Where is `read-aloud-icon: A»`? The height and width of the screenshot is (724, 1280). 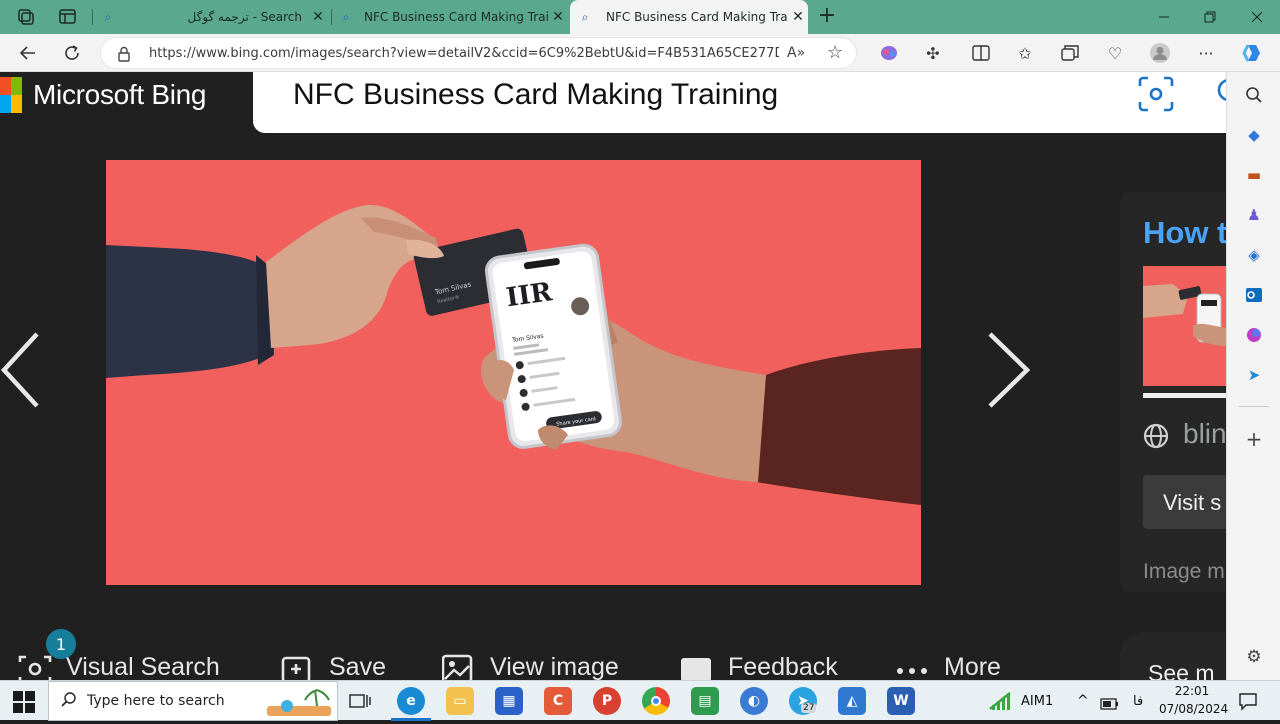
read-aloud-icon: A» is located at coordinates (796, 53).